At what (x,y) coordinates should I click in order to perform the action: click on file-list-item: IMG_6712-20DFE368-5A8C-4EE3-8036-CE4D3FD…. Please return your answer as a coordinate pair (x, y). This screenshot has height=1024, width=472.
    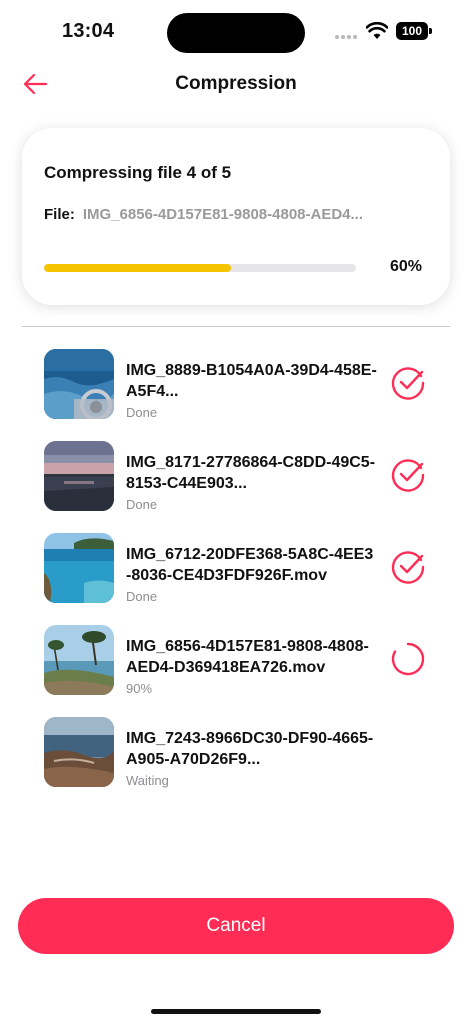
    Looking at the image, I should click on (236, 574).